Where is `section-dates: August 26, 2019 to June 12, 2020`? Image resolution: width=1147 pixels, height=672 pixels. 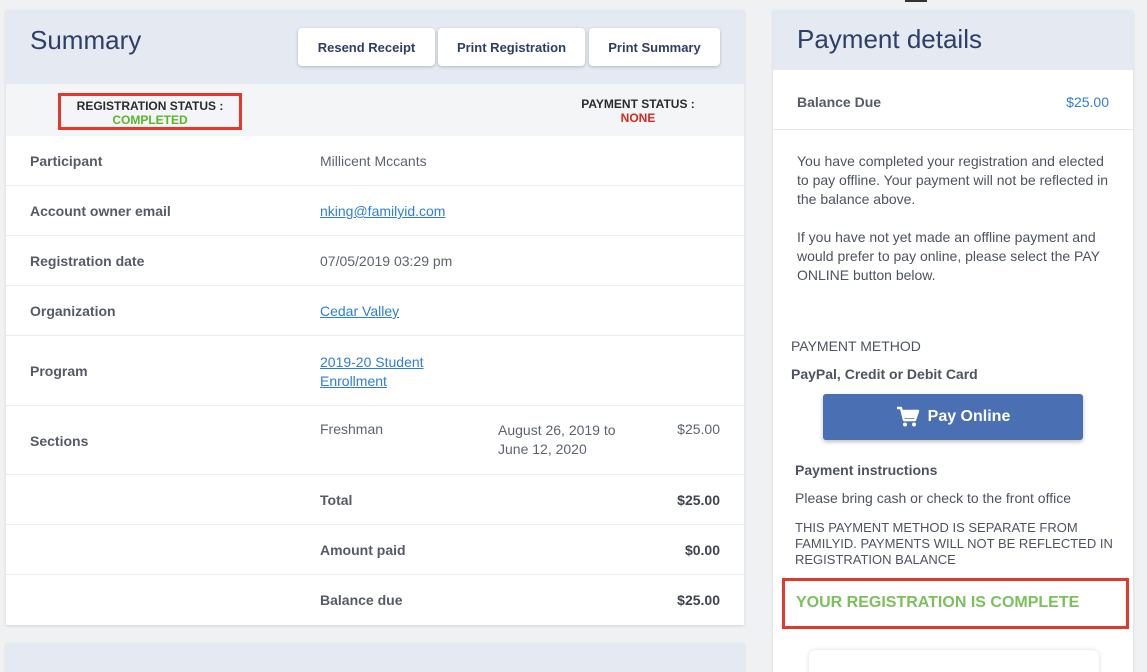
section-dates: August 26, 2019 to June 12, 2020 is located at coordinates (557, 440).